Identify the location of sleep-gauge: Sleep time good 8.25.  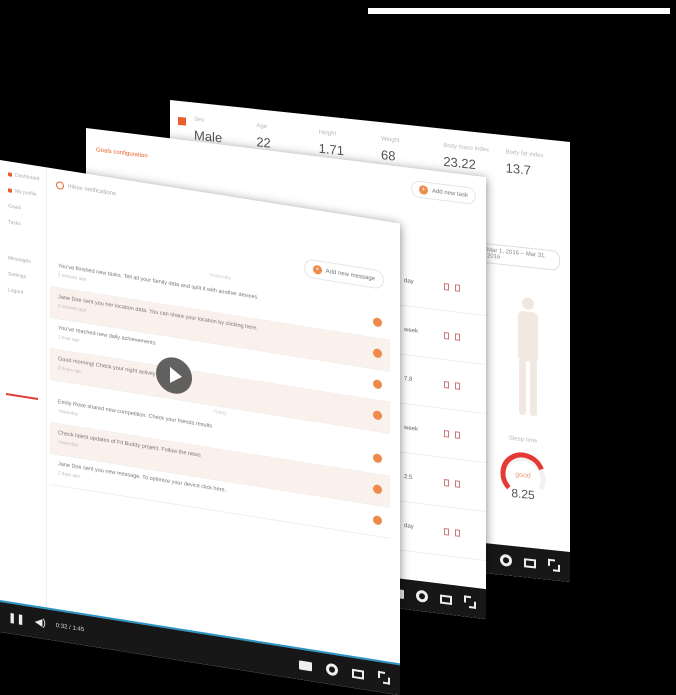
(523, 468).